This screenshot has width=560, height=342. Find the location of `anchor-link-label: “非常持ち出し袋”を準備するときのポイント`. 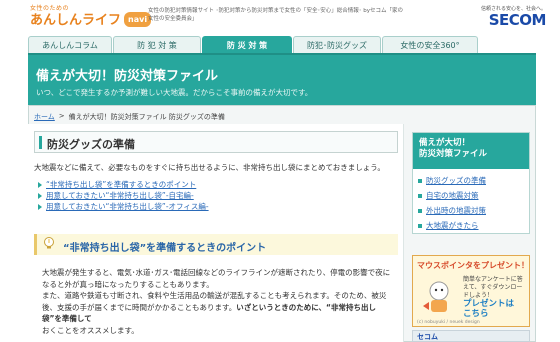

anchor-link-label: “非常持ち出し袋”を準備するときのポイント is located at coordinates (121, 184).